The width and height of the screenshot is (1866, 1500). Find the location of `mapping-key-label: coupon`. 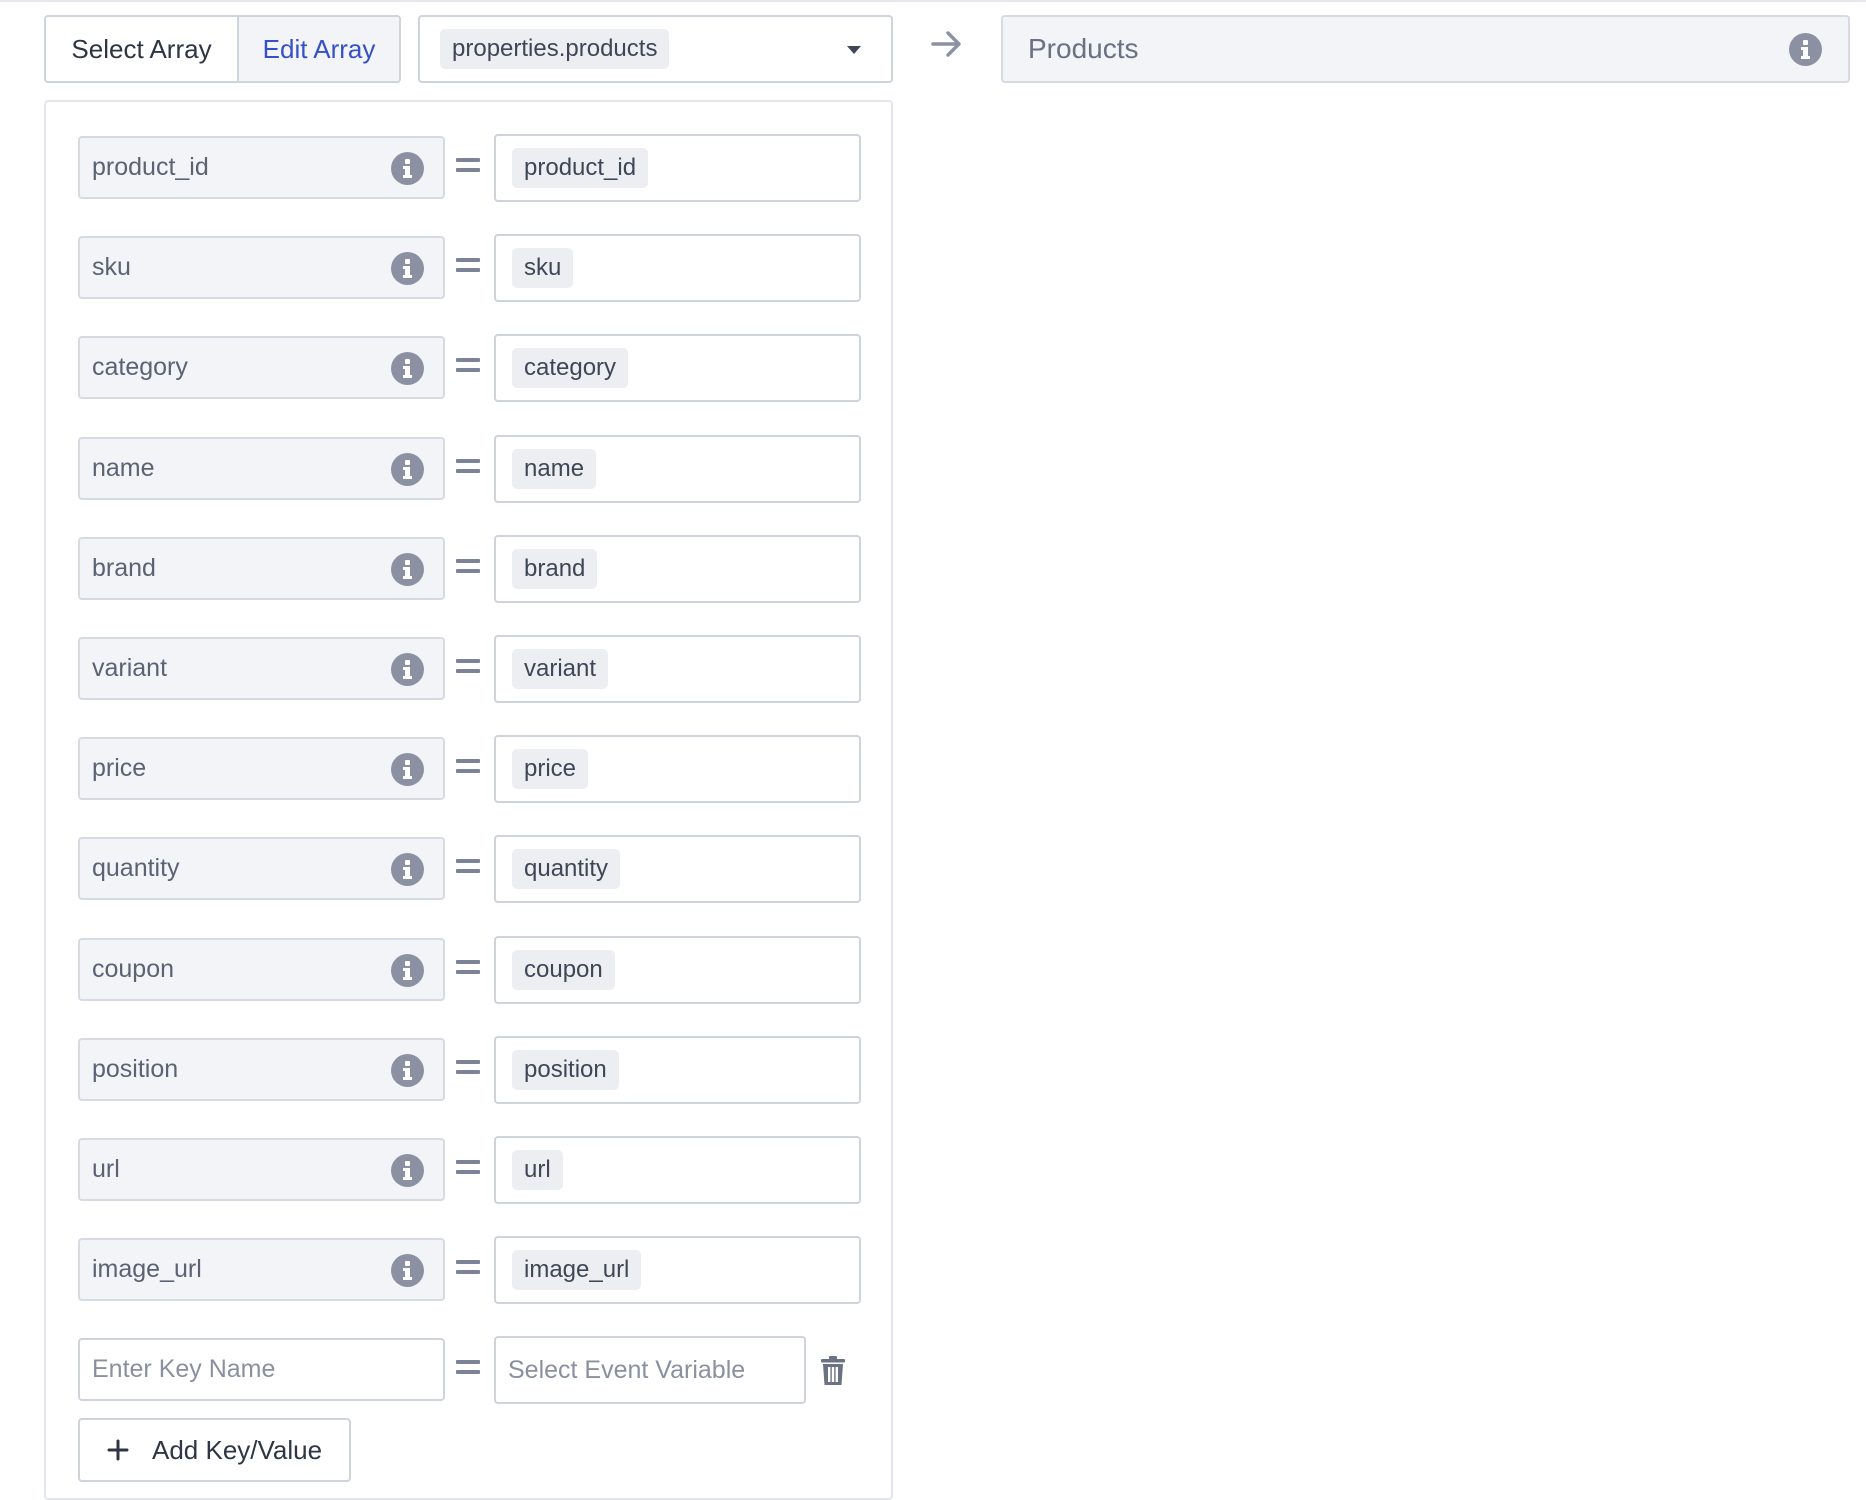

mapping-key-label: coupon is located at coordinates (133, 969).